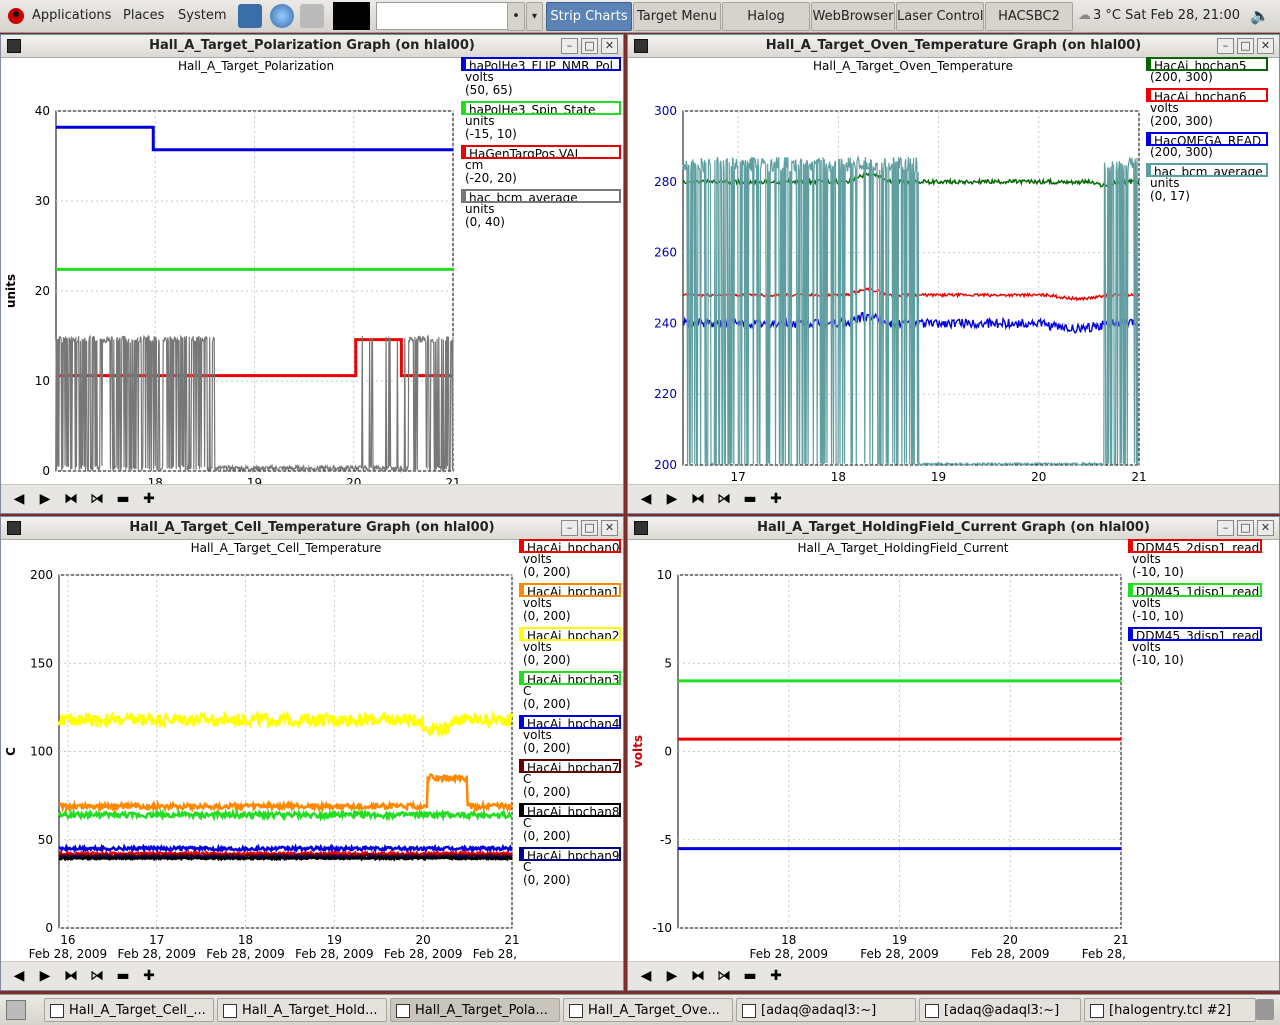  Describe the element at coordinates (940, 16) in the screenshot. I see `laser-control-button: Laser Control` at that location.